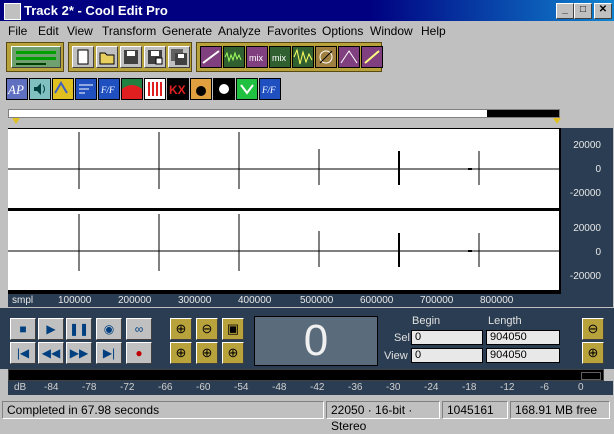 The width and height of the screenshot is (614, 434). Describe the element at coordinates (587, 145) in the screenshot. I see `scale-label: 20000` at that location.